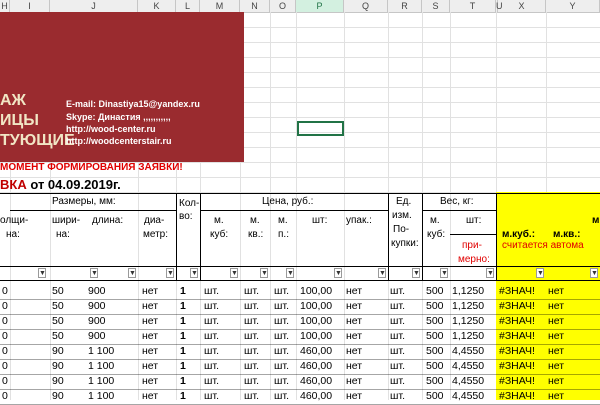  I want to click on col-header-l: L, so click(188, 6).